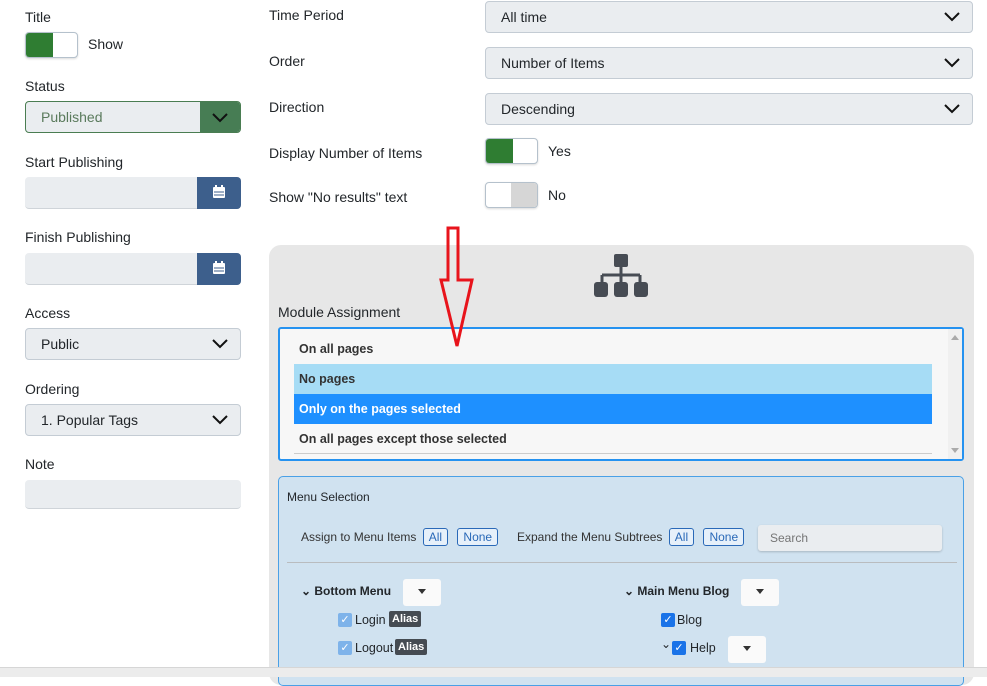  What do you see at coordinates (553, 63) in the screenshot?
I see `order-value: Number of Items` at bounding box center [553, 63].